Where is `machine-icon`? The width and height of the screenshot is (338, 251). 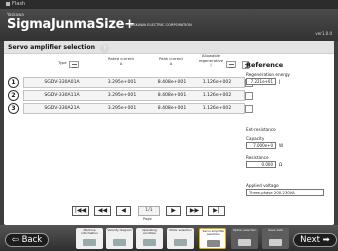 machine-icon is located at coordinates (89, 242).